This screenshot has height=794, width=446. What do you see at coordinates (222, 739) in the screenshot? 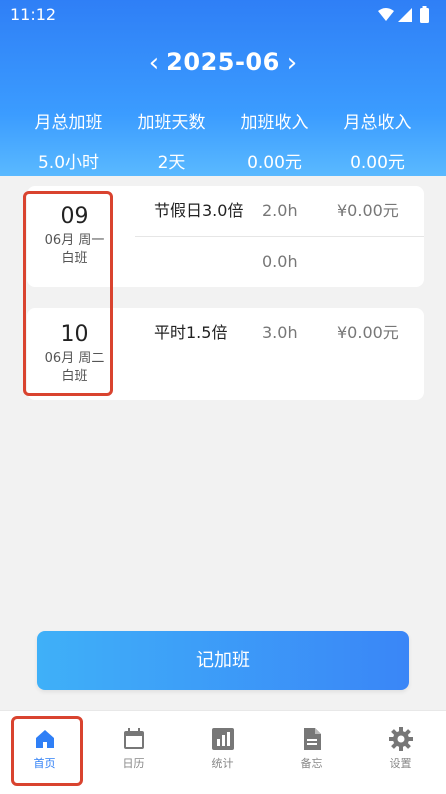
I see `bar-chart-icon` at bounding box center [222, 739].